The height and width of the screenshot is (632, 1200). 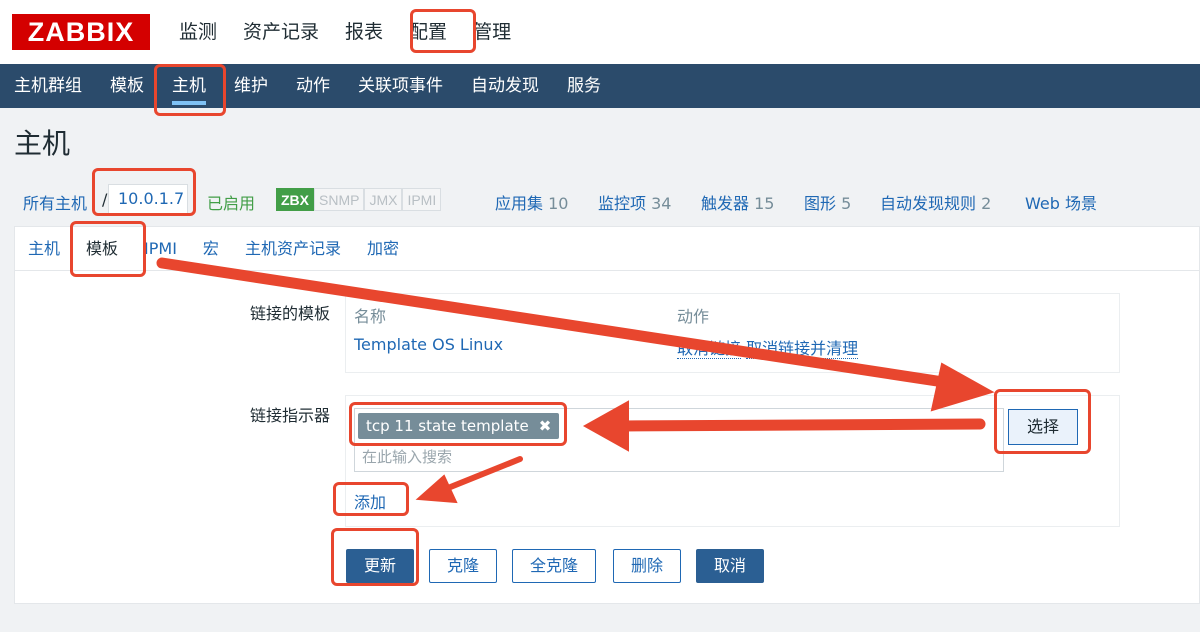 I want to click on tab-macros: 宏, so click(x=211, y=248).